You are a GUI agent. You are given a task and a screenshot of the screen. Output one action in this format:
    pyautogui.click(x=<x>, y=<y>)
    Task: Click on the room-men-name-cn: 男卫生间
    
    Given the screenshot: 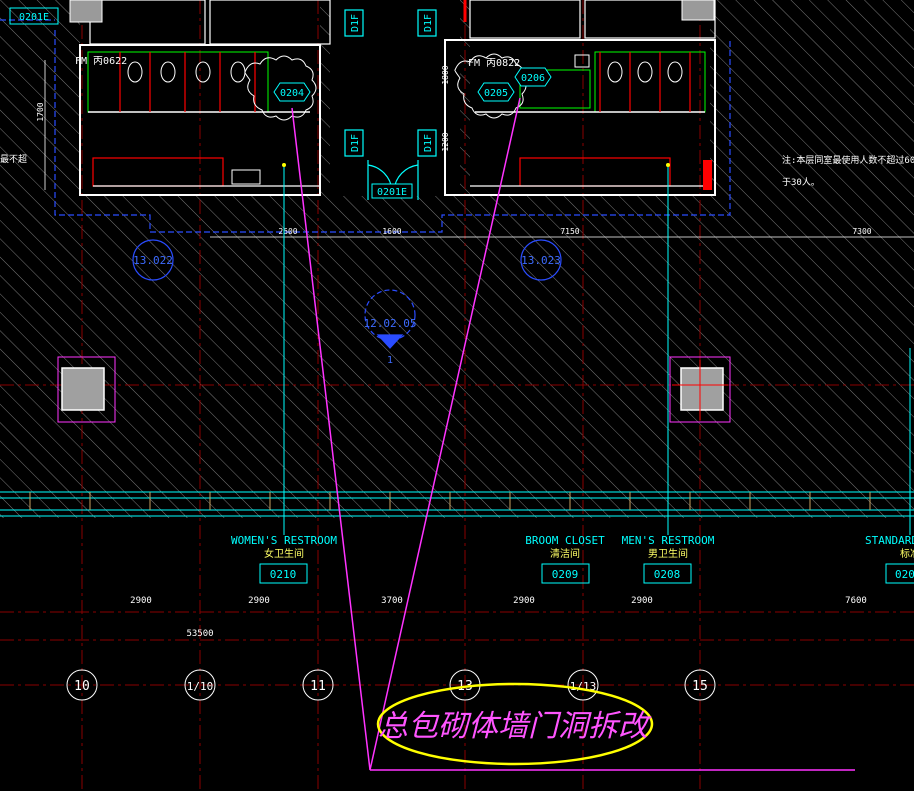 What is the action you would take?
    pyautogui.click(x=668, y=553)
    